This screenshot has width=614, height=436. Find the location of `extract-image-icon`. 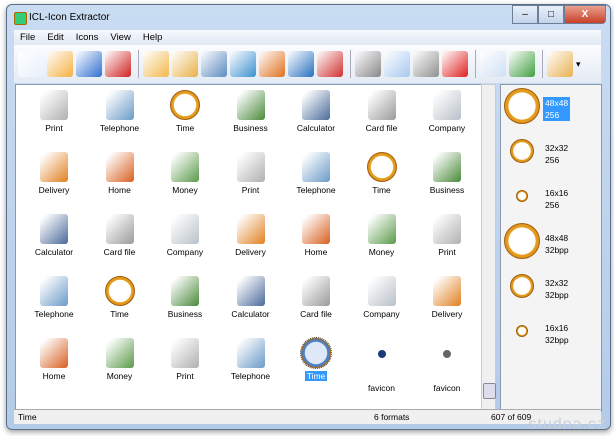

extract-image-icon is located at coordinates (272, 64).